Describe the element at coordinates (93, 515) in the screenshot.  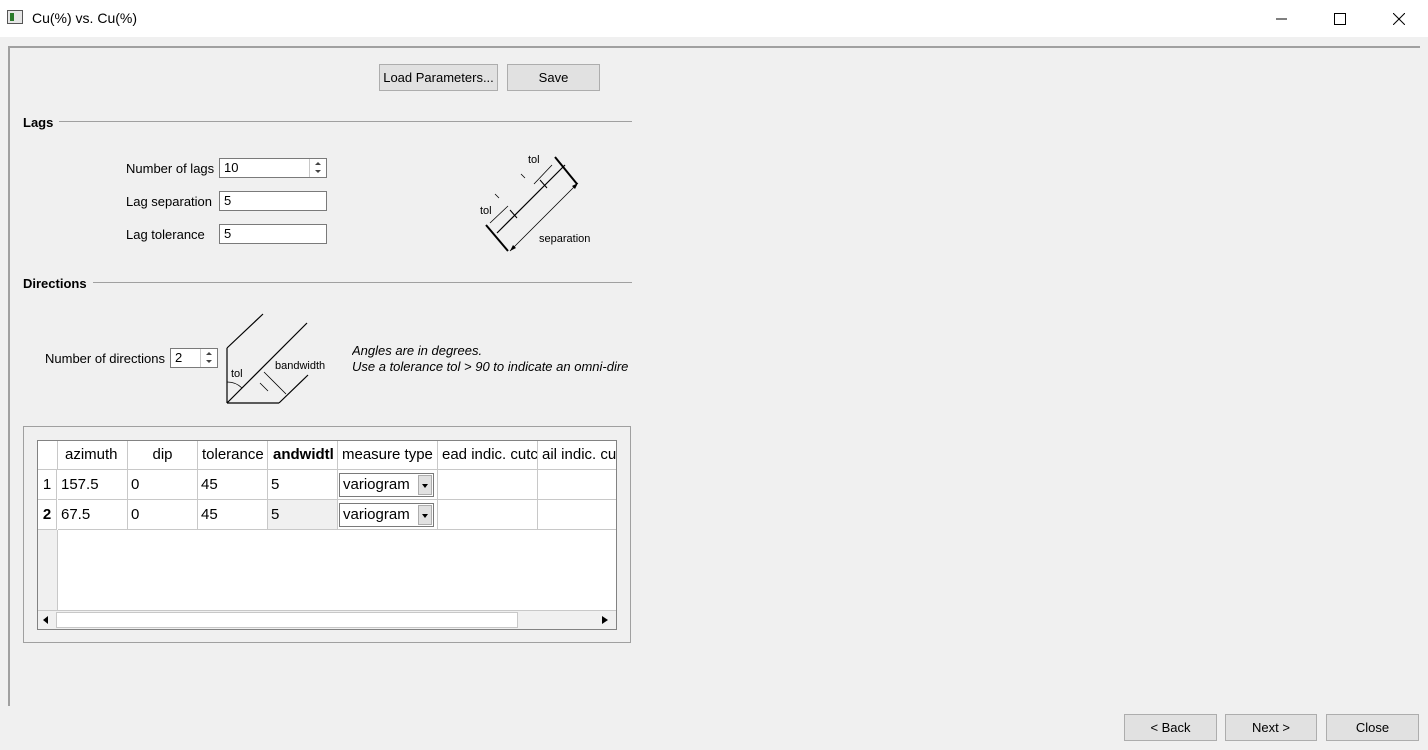
I see `cell-azimuth: 67.5` at that location.